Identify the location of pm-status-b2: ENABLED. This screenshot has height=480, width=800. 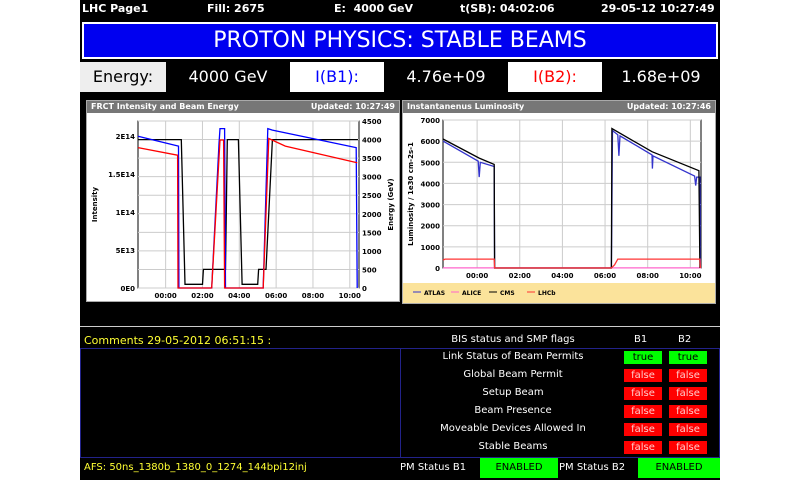
(679, 468).